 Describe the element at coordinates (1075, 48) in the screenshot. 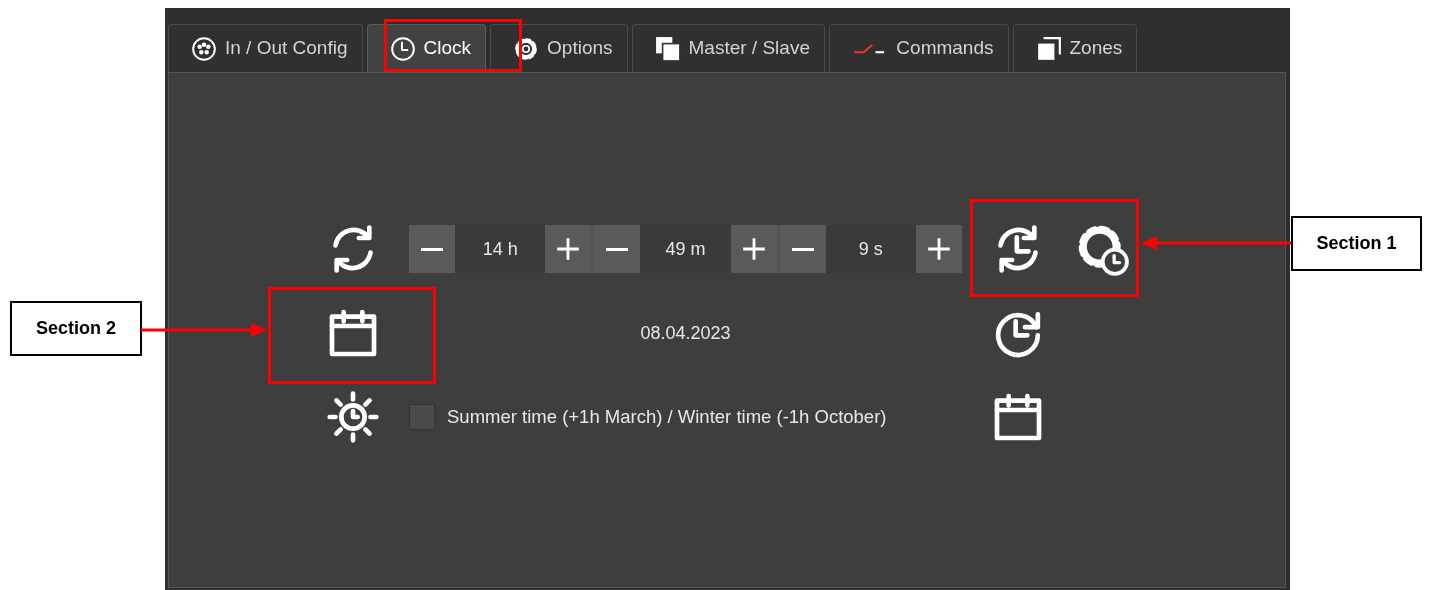

I see `tab: Zones` at that location.